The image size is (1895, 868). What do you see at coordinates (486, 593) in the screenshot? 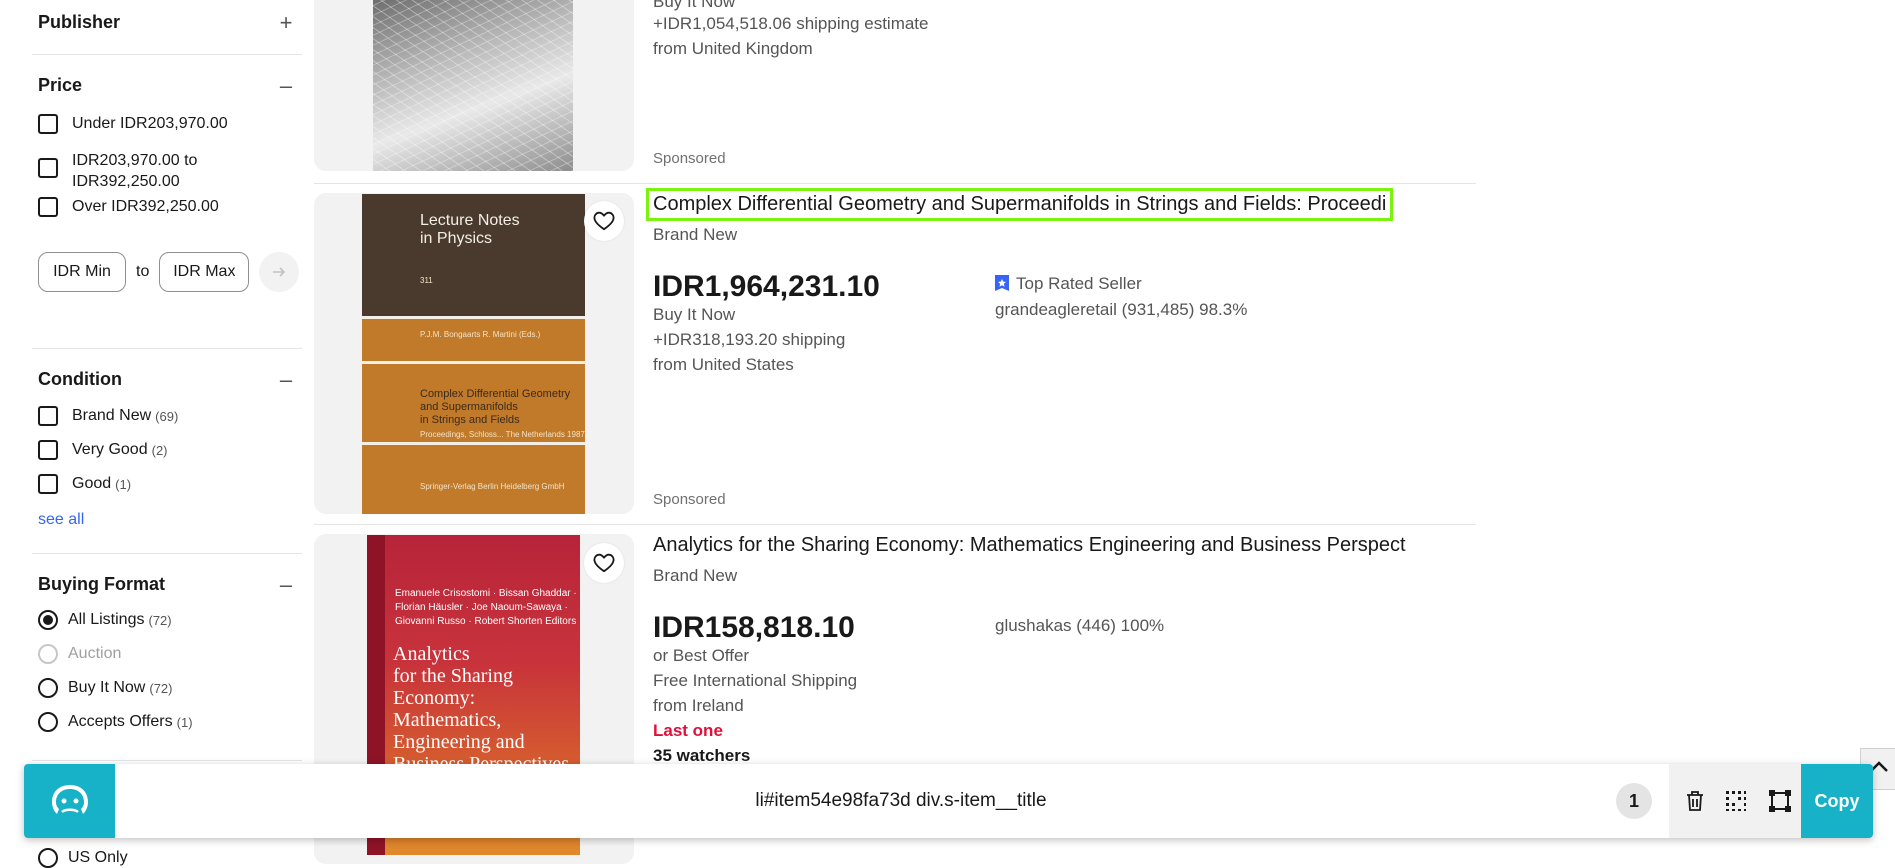
I see `cover-author-line: Emanuele Crisostomi · Bissan Ghaddar ·` at bounding box center [486, 593].